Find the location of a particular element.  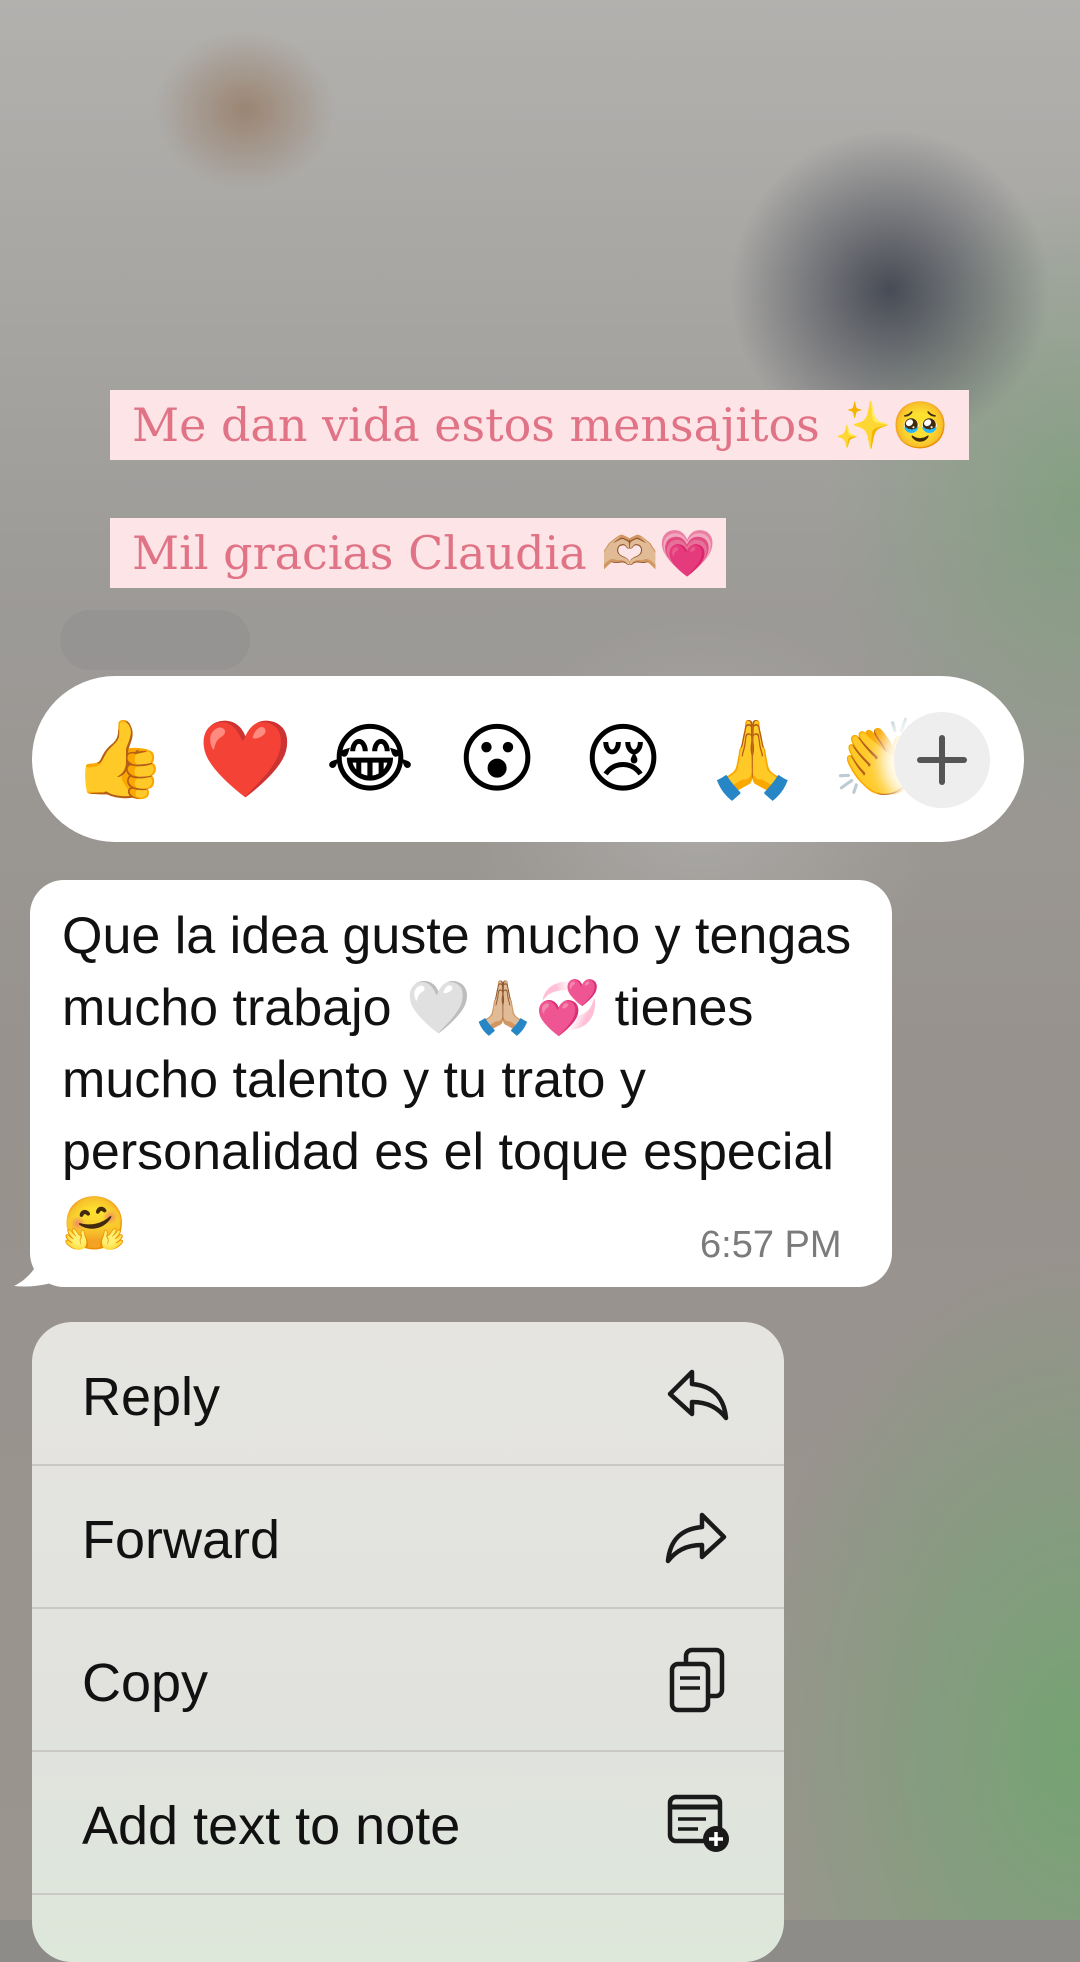

forward-icon is located at coordinates (696, 1538).